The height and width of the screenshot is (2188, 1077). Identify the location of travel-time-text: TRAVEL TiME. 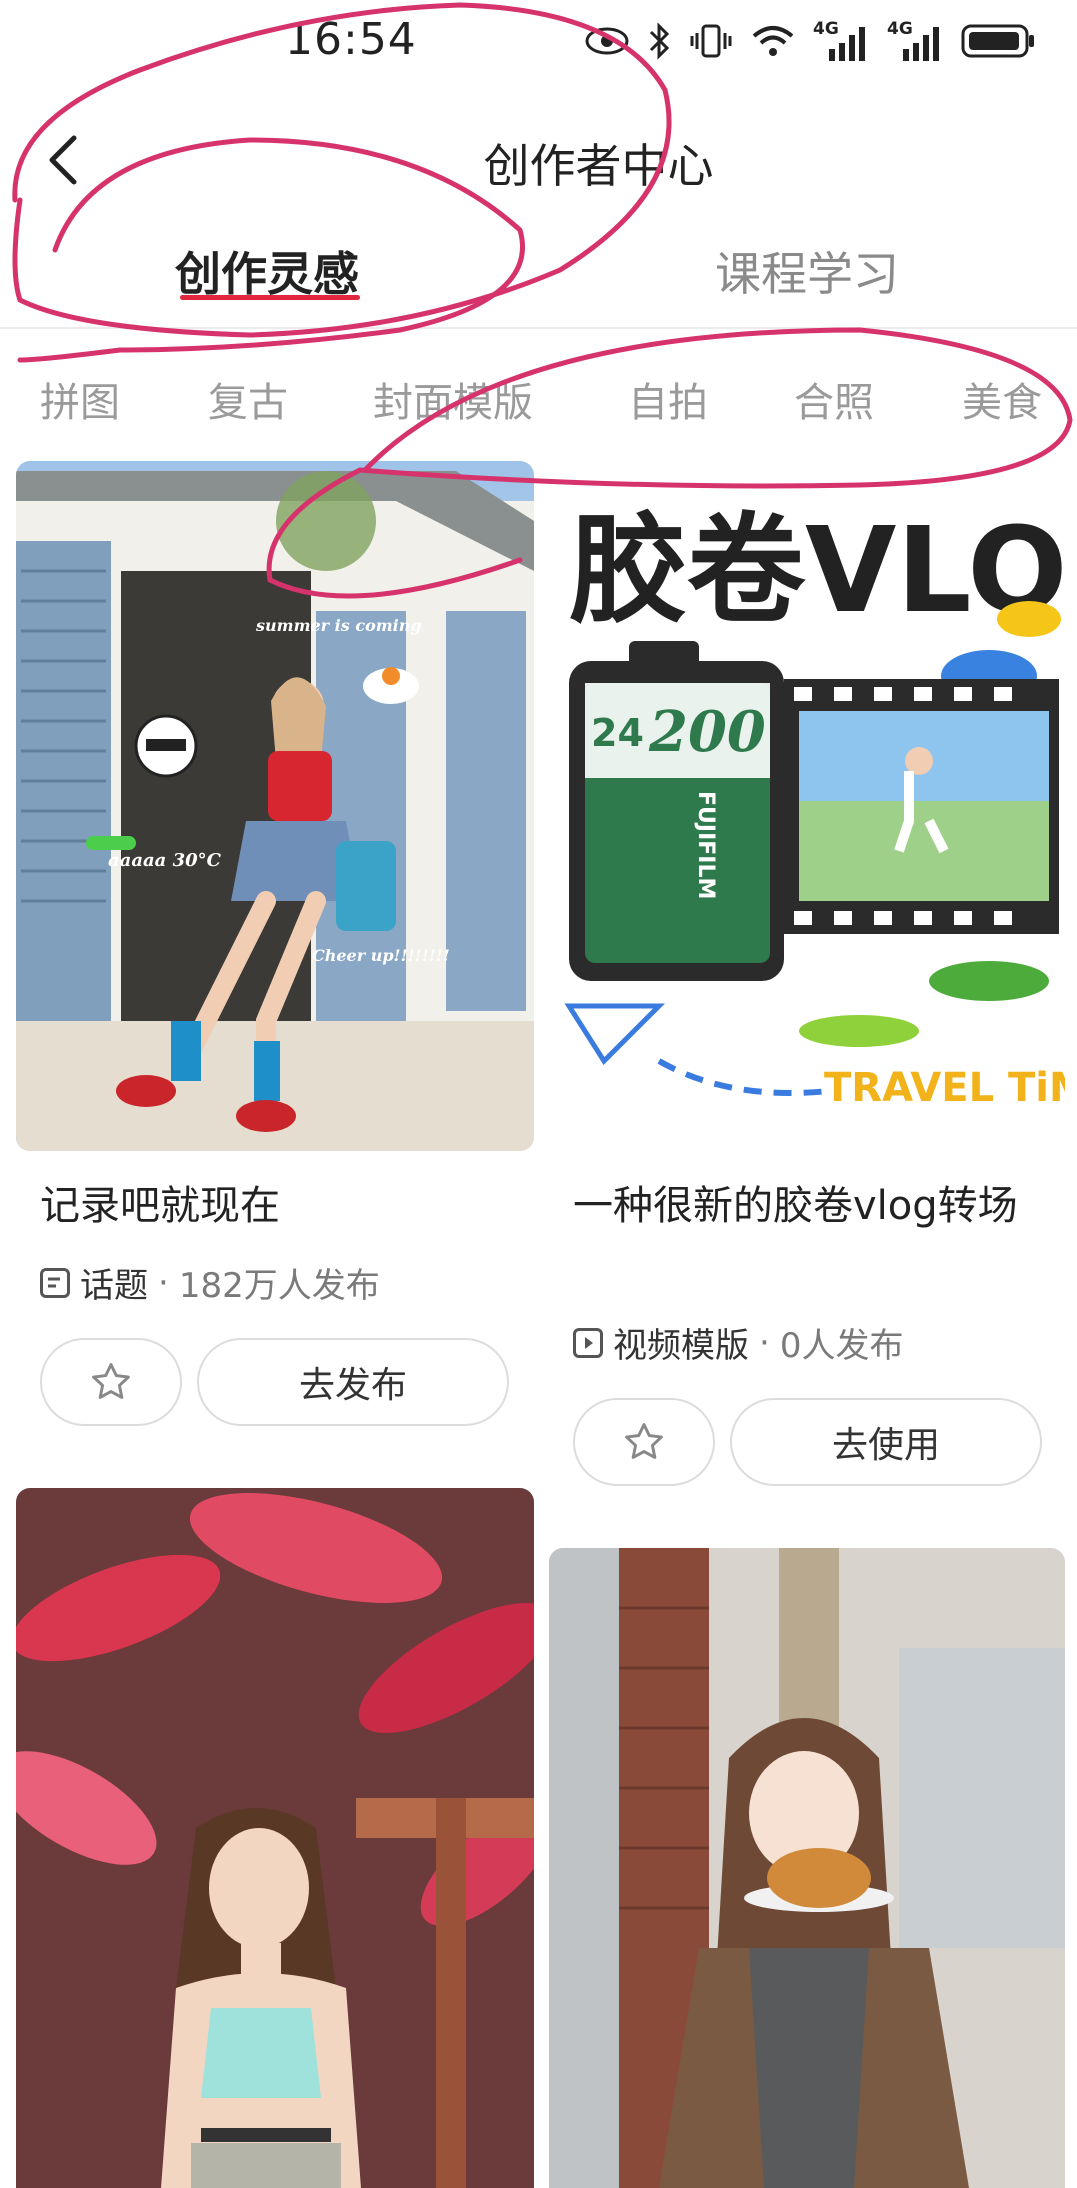
(944, 1088).